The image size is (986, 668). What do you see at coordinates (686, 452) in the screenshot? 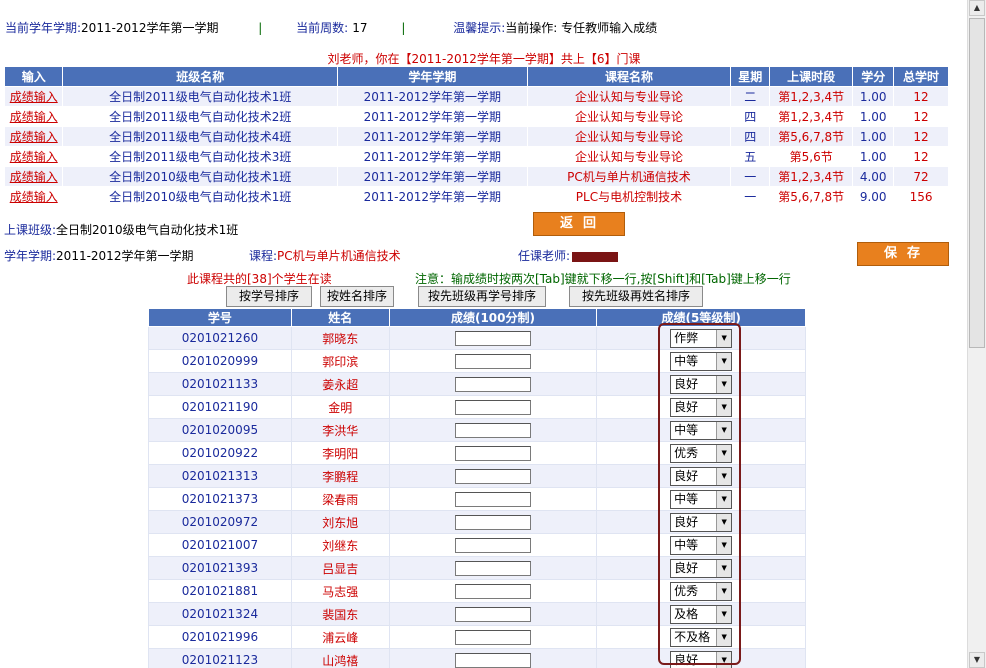
I see `grade-select-value: 优秀` at bounding box center [686, 452].